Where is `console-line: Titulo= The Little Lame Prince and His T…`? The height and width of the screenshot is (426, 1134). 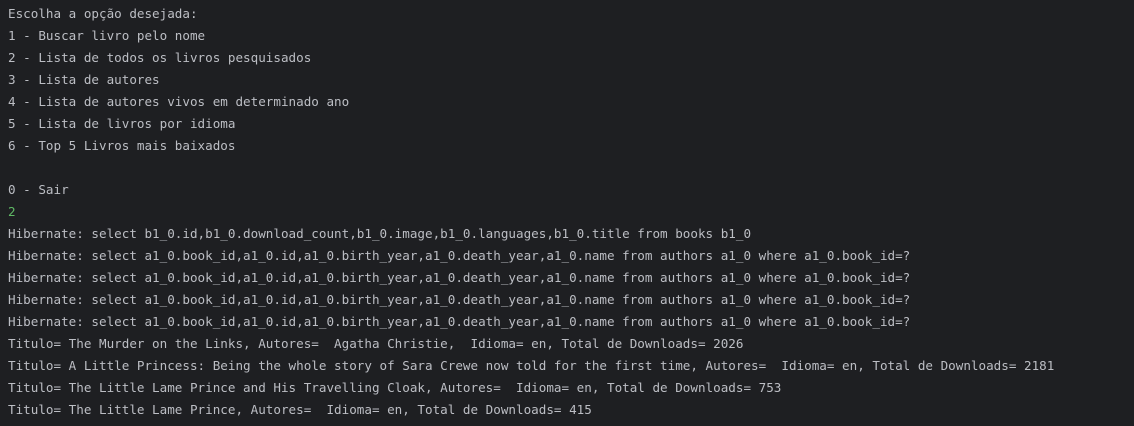
console-line: Titulo= The Little Lame Prince and His T… is located at coordinates (395, 387).